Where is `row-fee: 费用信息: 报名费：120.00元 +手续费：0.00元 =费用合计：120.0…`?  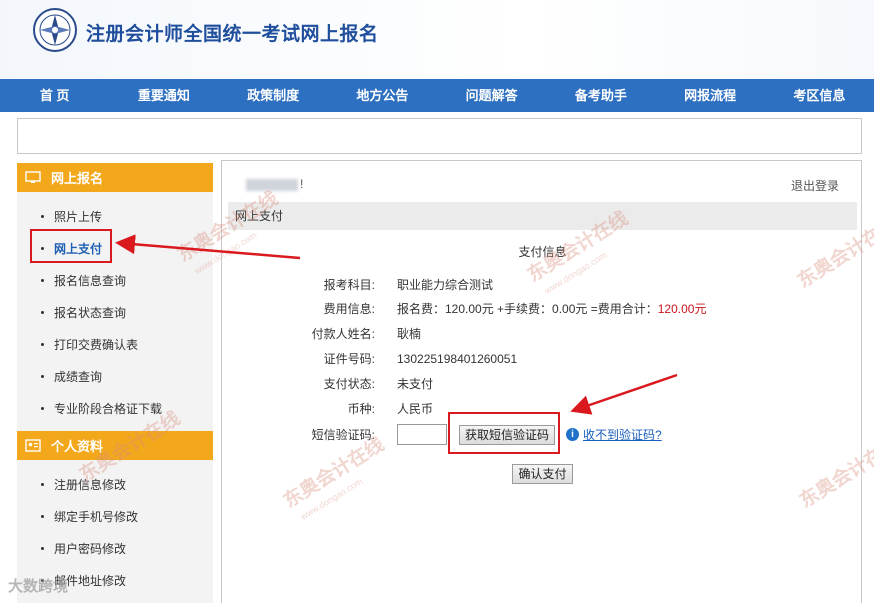
row-fee: 费用信息: 报名费：120.00元 +手续费：0.00元 =费用合计：120.0… is located at coordinates (541, 309).